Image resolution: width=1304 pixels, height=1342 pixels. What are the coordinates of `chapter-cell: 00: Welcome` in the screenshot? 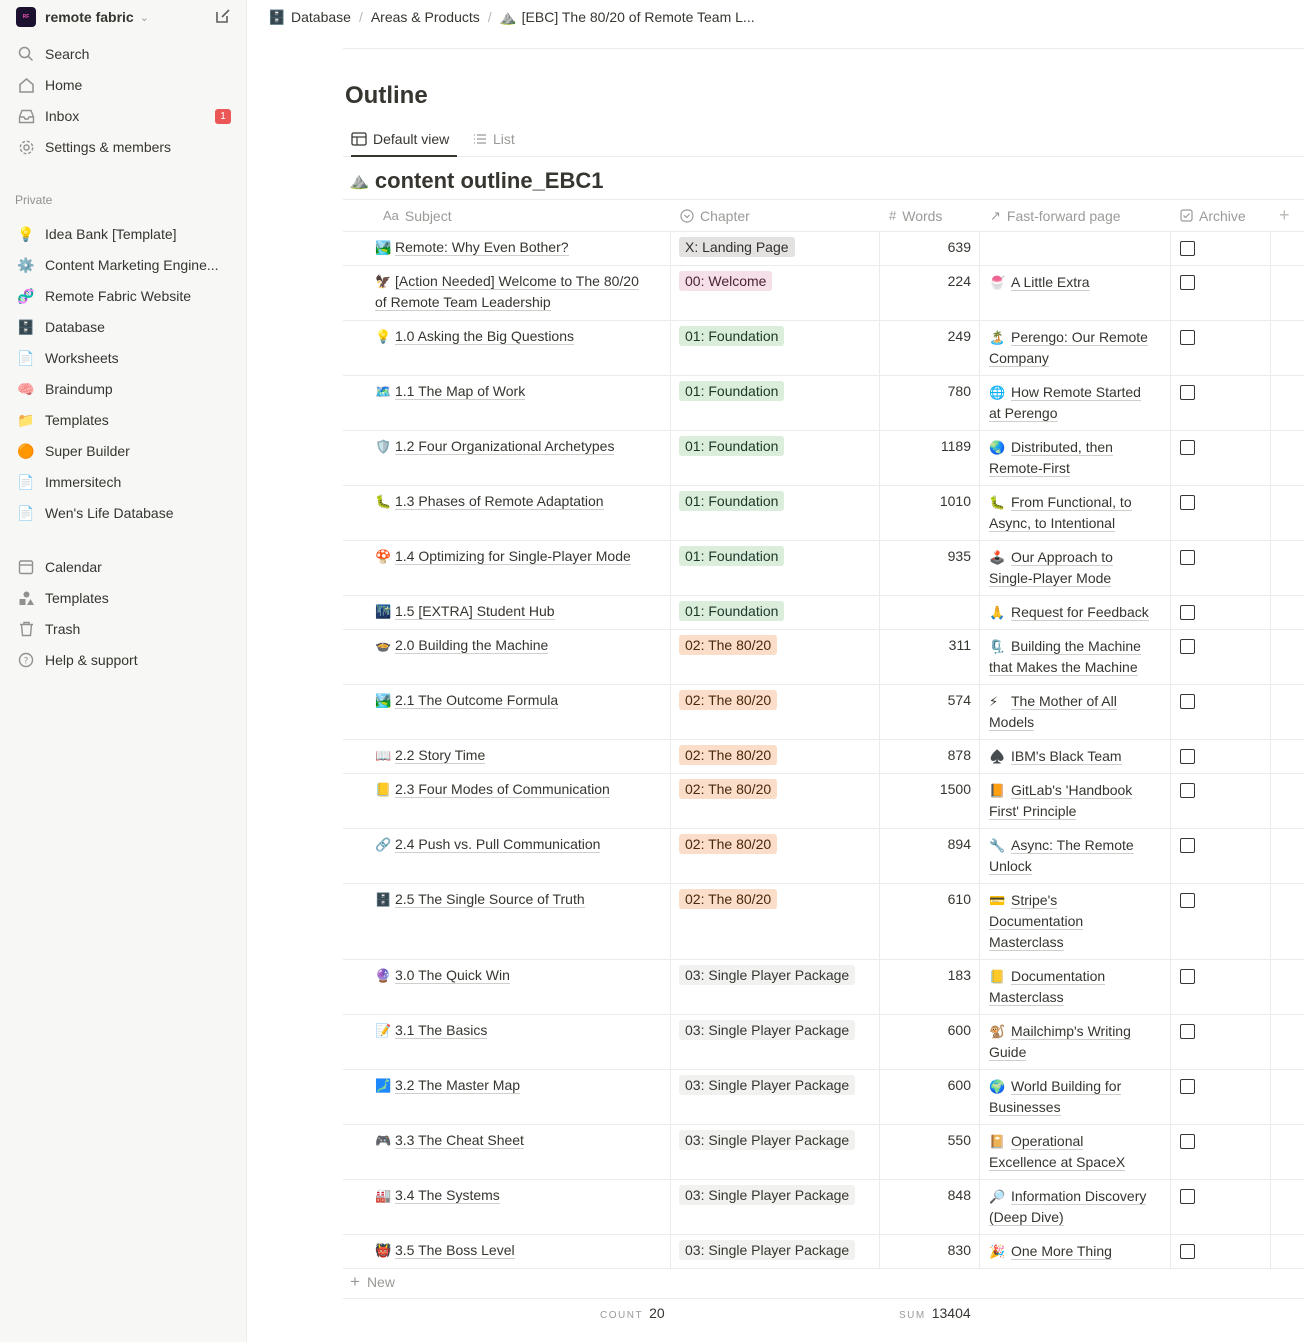 It's located at (726, 281).